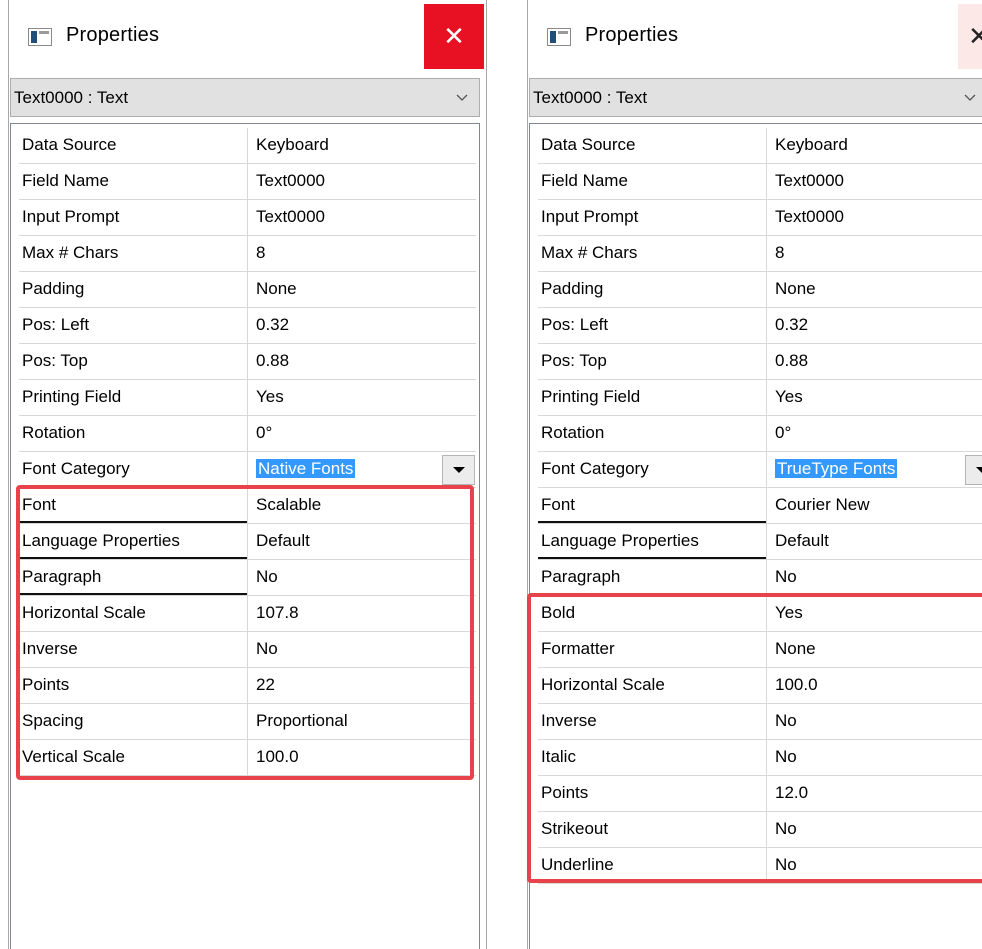  I want to click on property-name: Pos: Left, so click(652, 326).